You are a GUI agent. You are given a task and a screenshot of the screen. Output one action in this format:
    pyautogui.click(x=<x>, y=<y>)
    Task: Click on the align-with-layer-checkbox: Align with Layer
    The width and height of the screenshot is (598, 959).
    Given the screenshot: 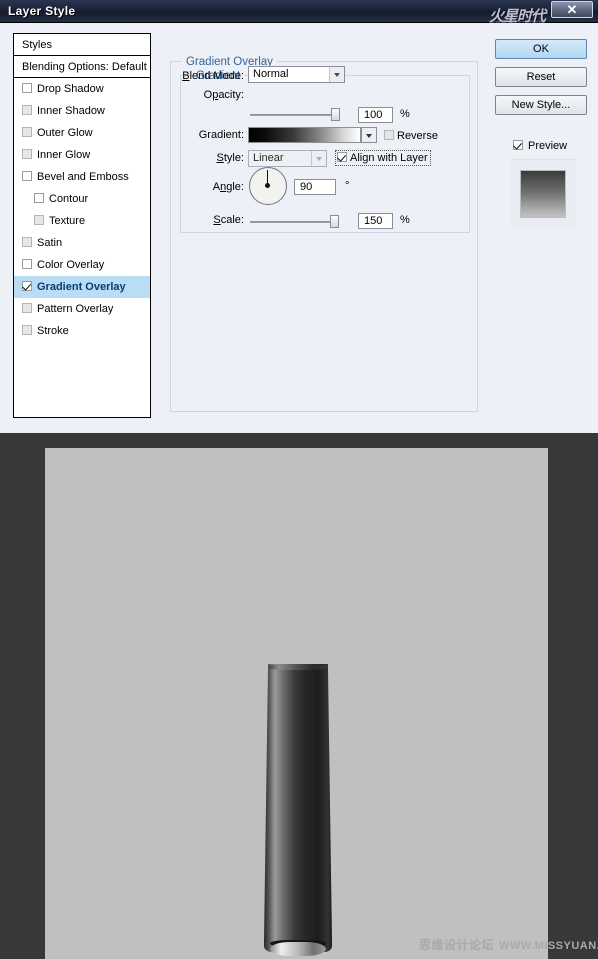 What is the action you would take?
    pyautogui.click(x=383, y=158)
    